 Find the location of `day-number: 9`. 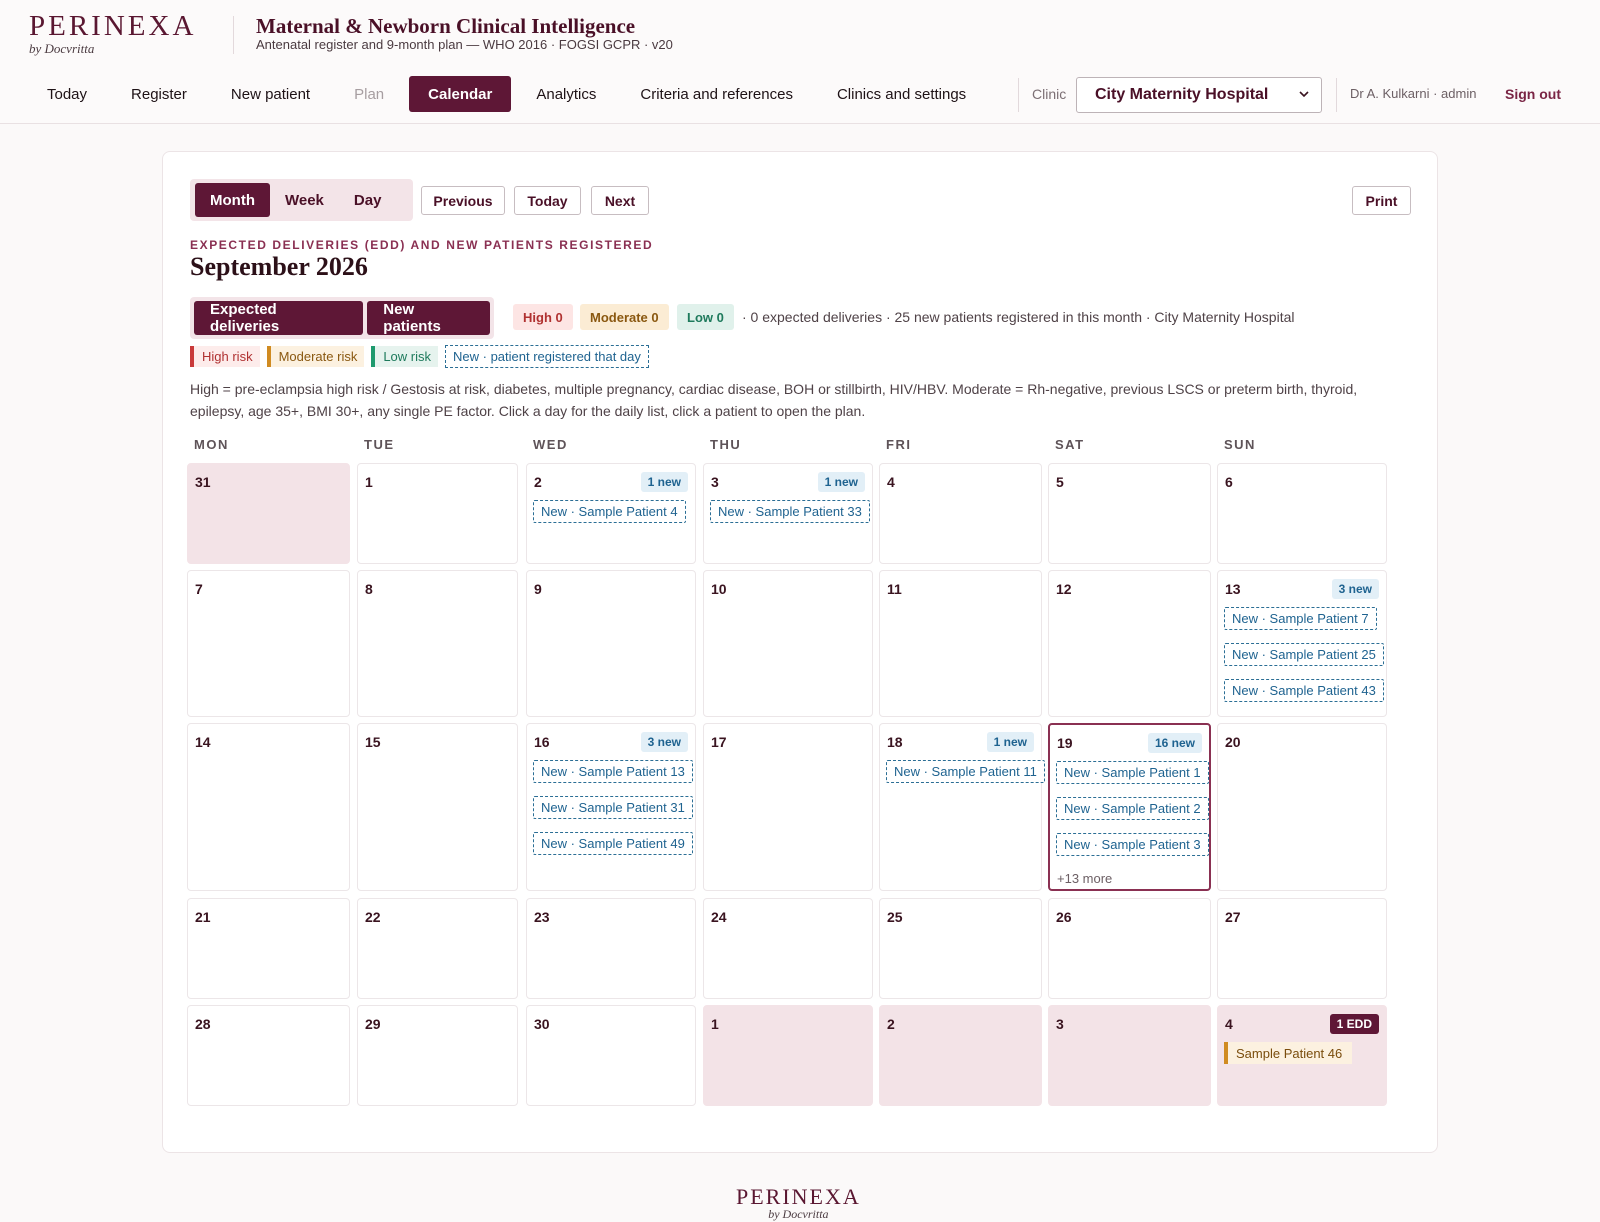

day-number: 9 is located at coordinates (538, 589).